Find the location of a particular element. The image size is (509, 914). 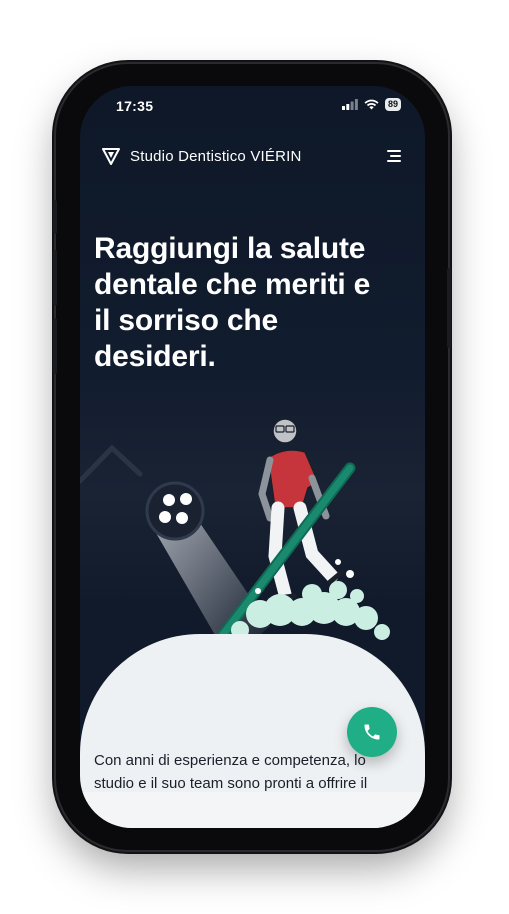

call-button is located at coordinates (372, 732).